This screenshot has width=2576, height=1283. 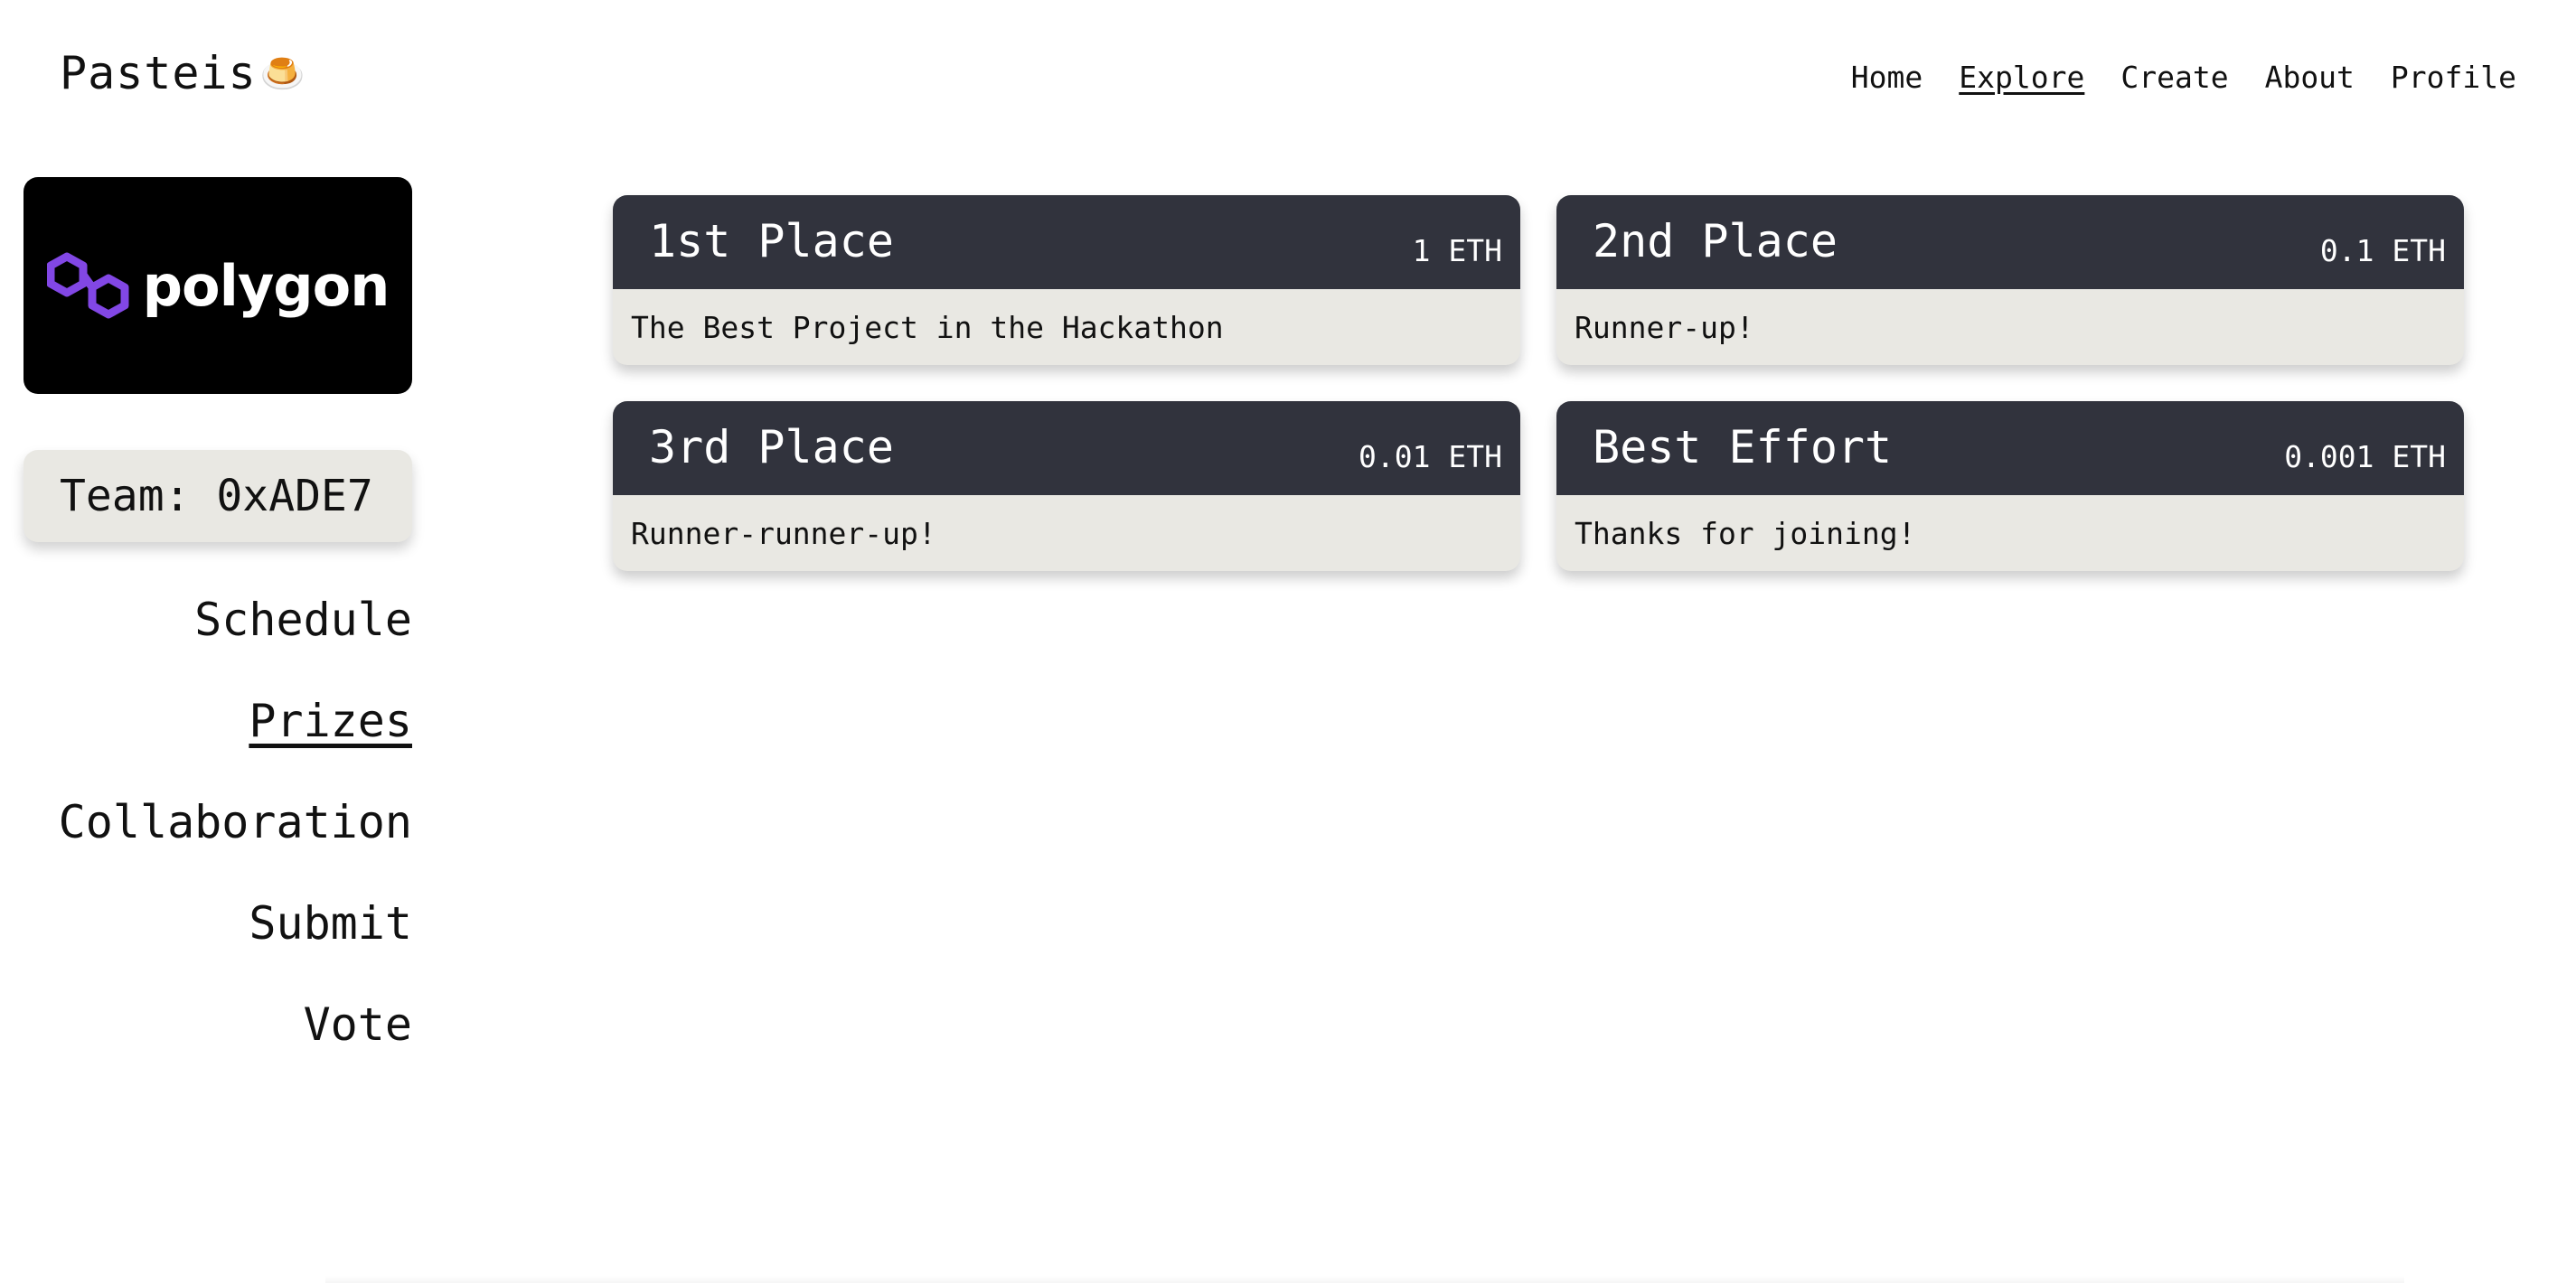 What do you see at coordinates (158, 73) in the screenshot?
I see `brand-name: Pasteis` at bounding box center [158, 73].